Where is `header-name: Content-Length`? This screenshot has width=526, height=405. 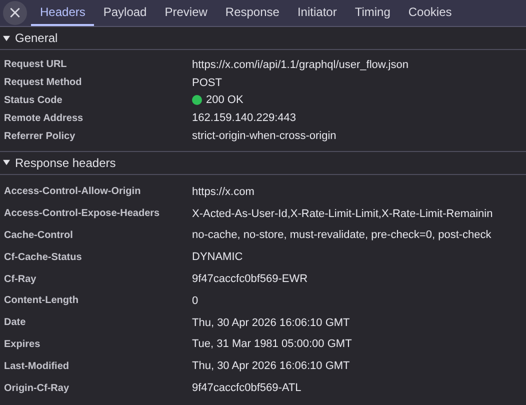 header-name: Content-Length is located at coordinates (42, 300).